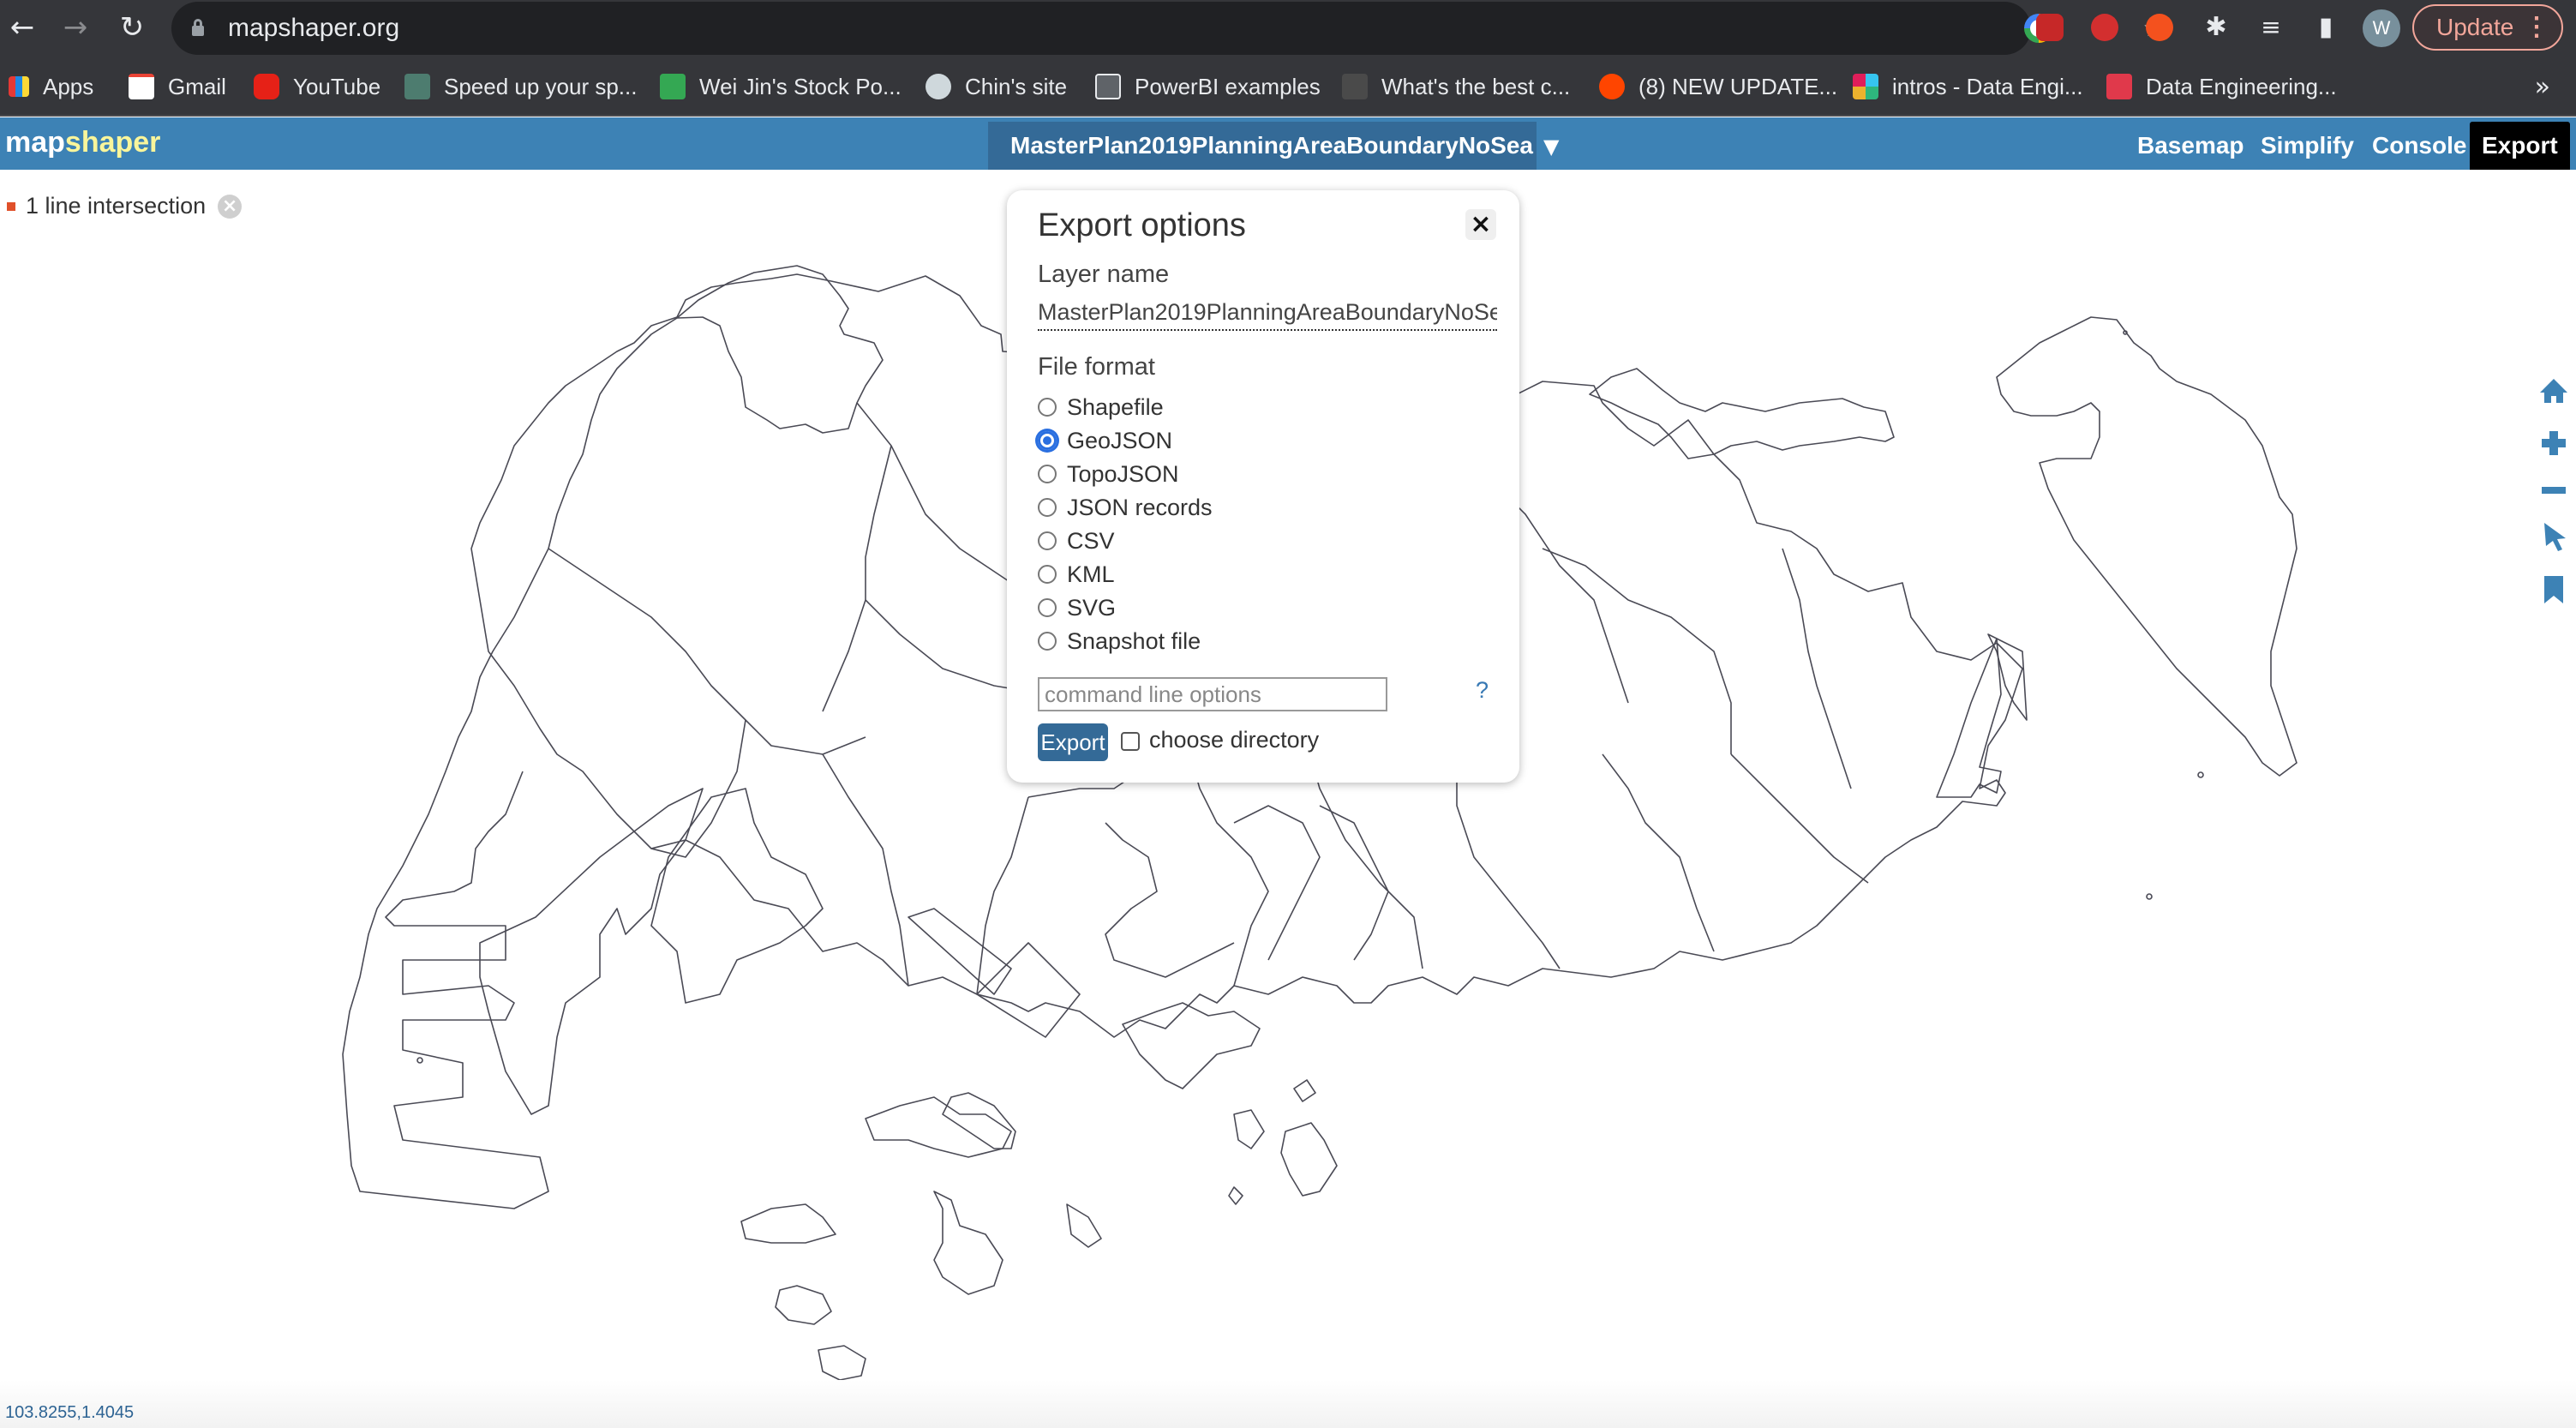  I want to click on status-bar, so click(1288, 1404).